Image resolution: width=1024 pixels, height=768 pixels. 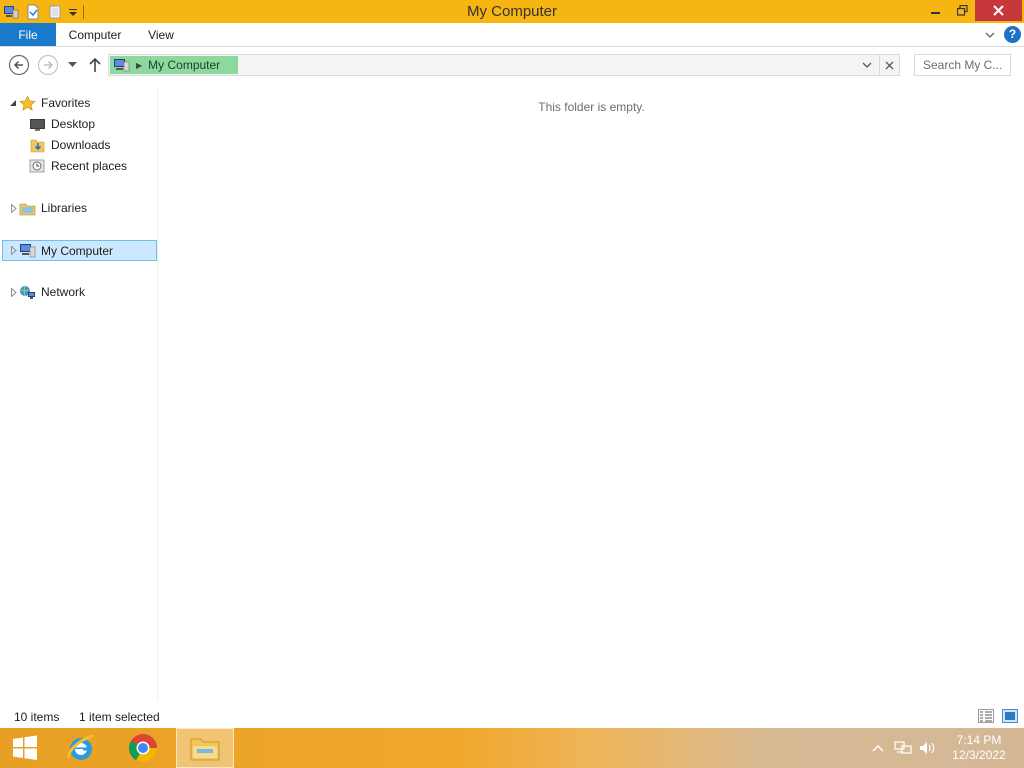 I want to click on help-button: ?, so click(x=1012, y=34).